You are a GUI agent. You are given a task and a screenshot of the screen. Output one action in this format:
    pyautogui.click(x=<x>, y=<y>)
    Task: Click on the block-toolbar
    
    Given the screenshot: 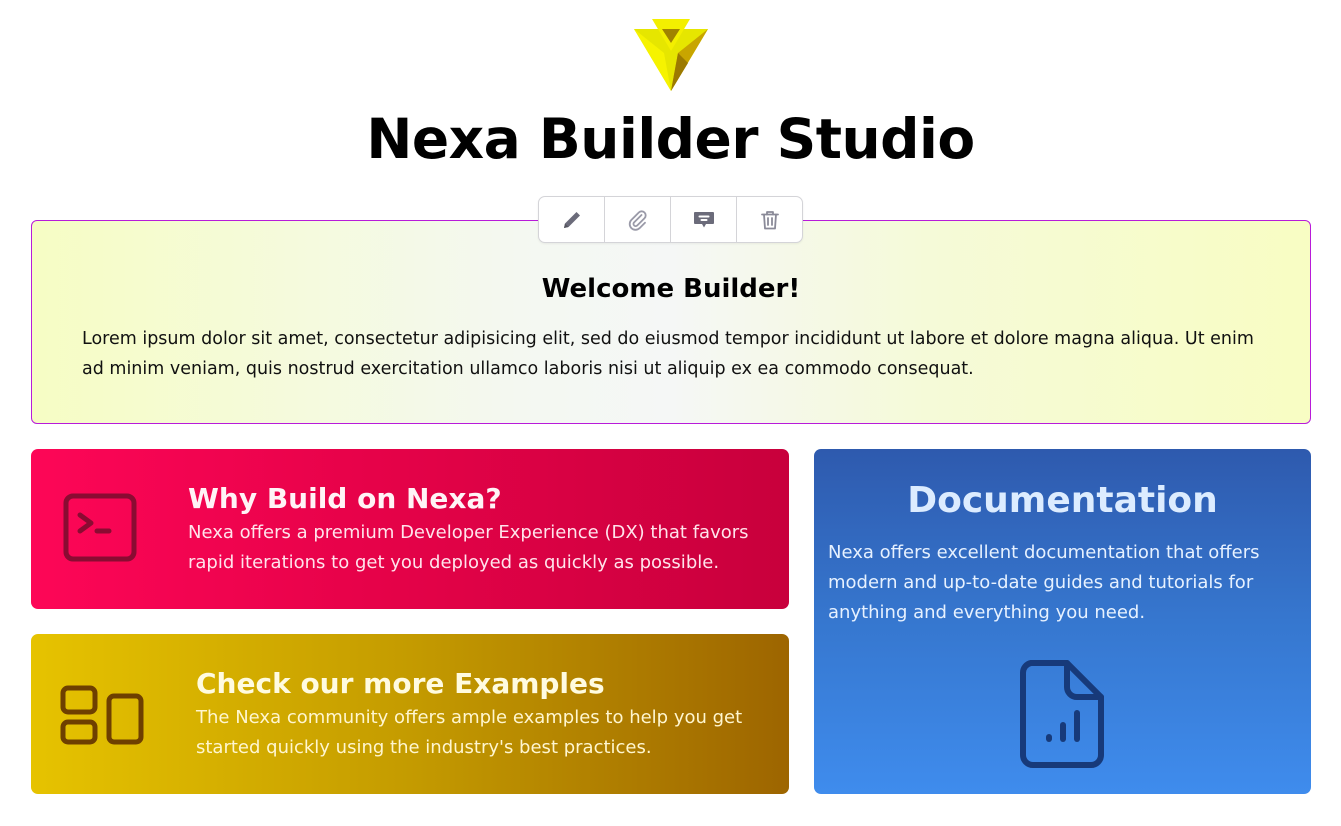 What is the action you would take?
    pyautogui.click(x=670, y=219)
    